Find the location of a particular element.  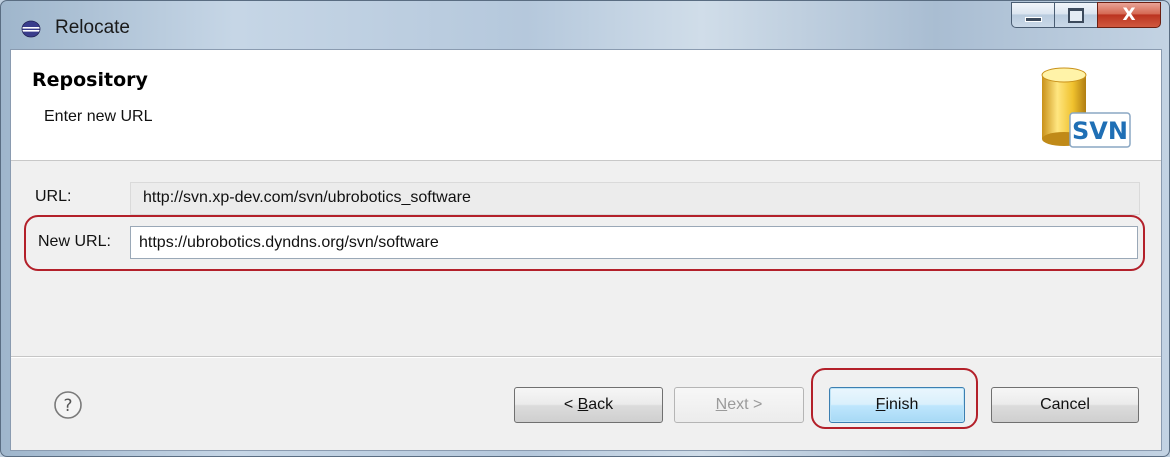

back-prefix: < is located at coordinates (570, 404).